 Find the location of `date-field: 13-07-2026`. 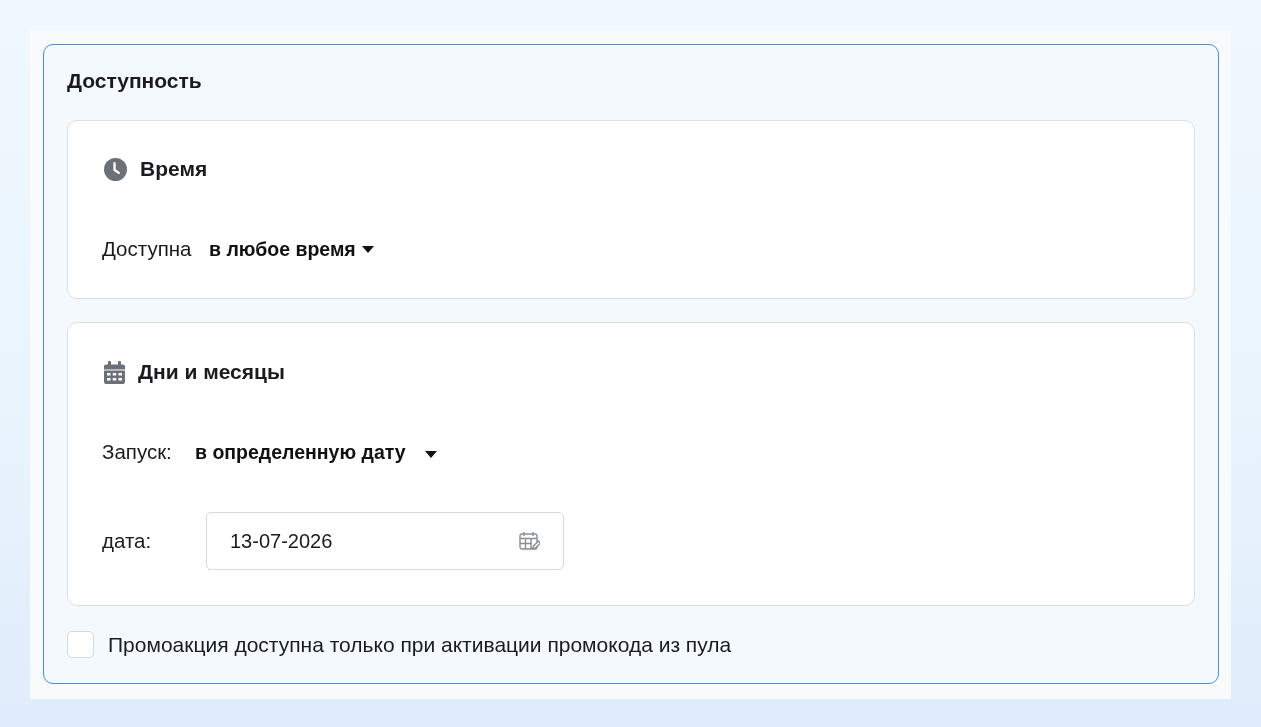

date-field: 13-07-2026 is located at coordinates (385, 541).